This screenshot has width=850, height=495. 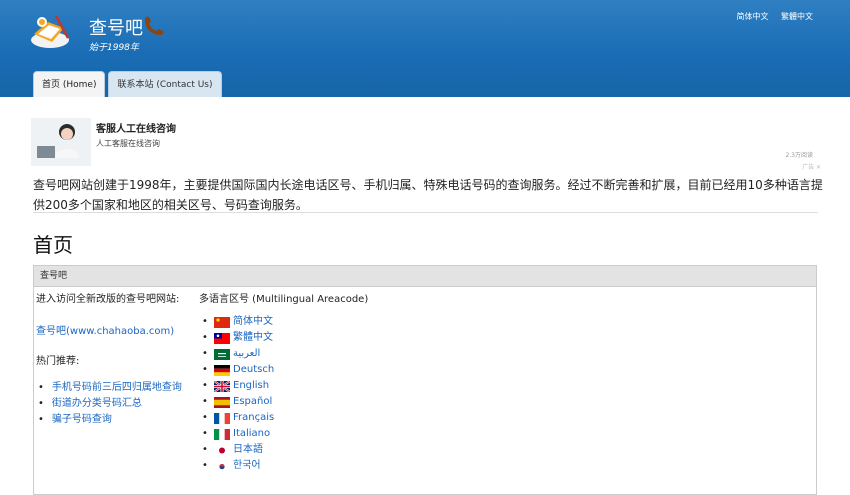 What do you see at coordinates (238, 338) in the screenshot?
I see `language-item-tw: • 繁體中文` at bounding box center [238, 338].